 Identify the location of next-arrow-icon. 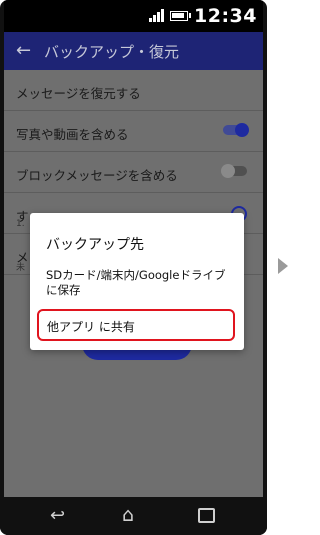
(283, 266).